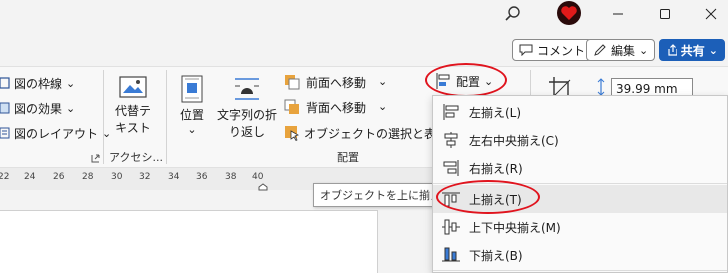 The image size is (728, 273). What do you see at coordinates (247, 89) in the screenshot?
I see `wrap-text-icon` at bounding box center [247, 89].